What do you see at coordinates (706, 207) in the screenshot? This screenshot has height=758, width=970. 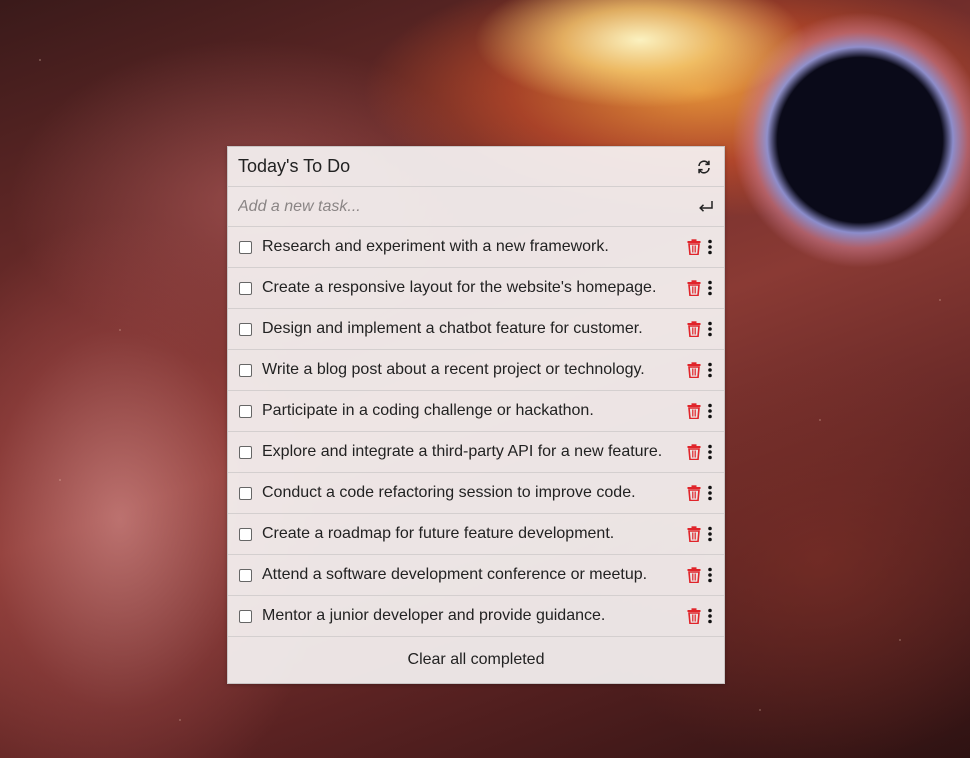 I see `enter-icon` at bounding box center [706, 207].